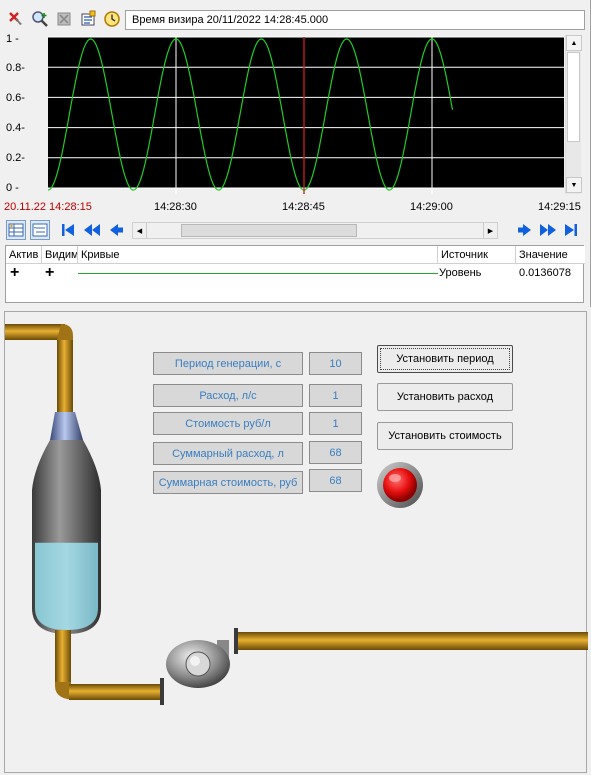  Describe the element at coordinates (228, 363) in the screenshot. I see `param-label-period: Период генерации, с` at that location.